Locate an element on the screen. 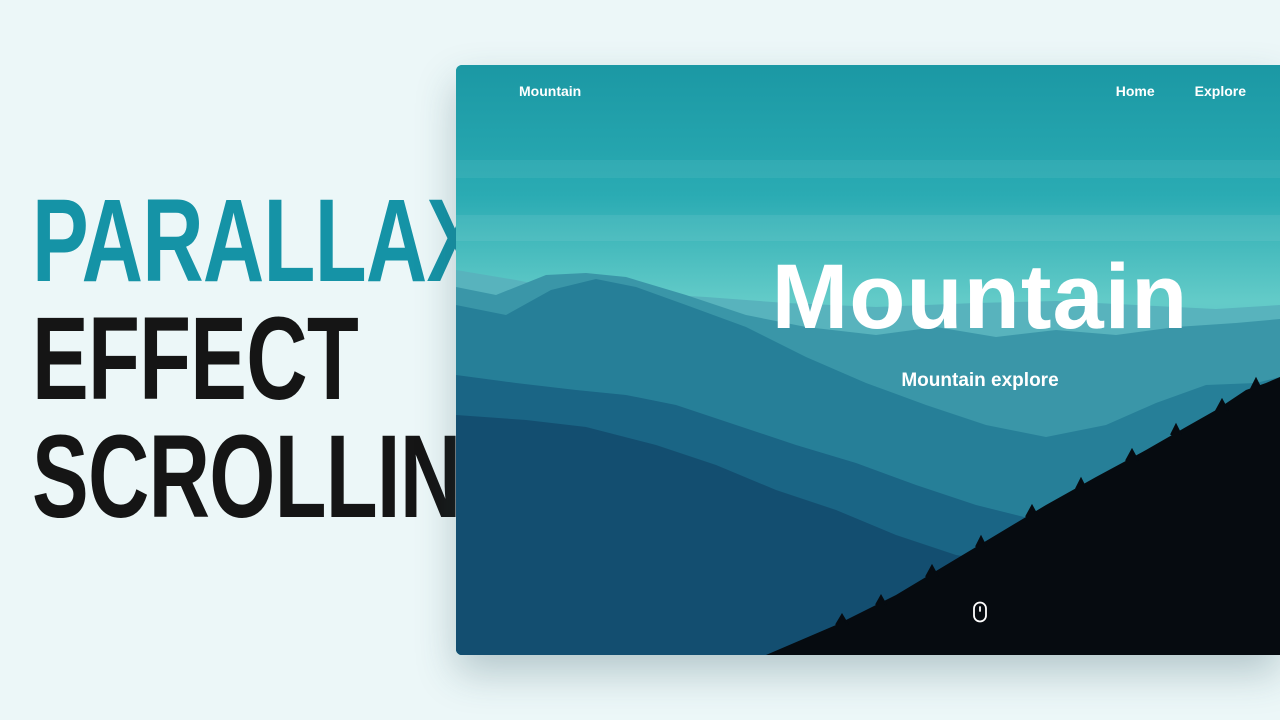 The width and height of the screenshot is (1280, 720). headline-line-3: SCROLLING is located at coordinates (279, 477).